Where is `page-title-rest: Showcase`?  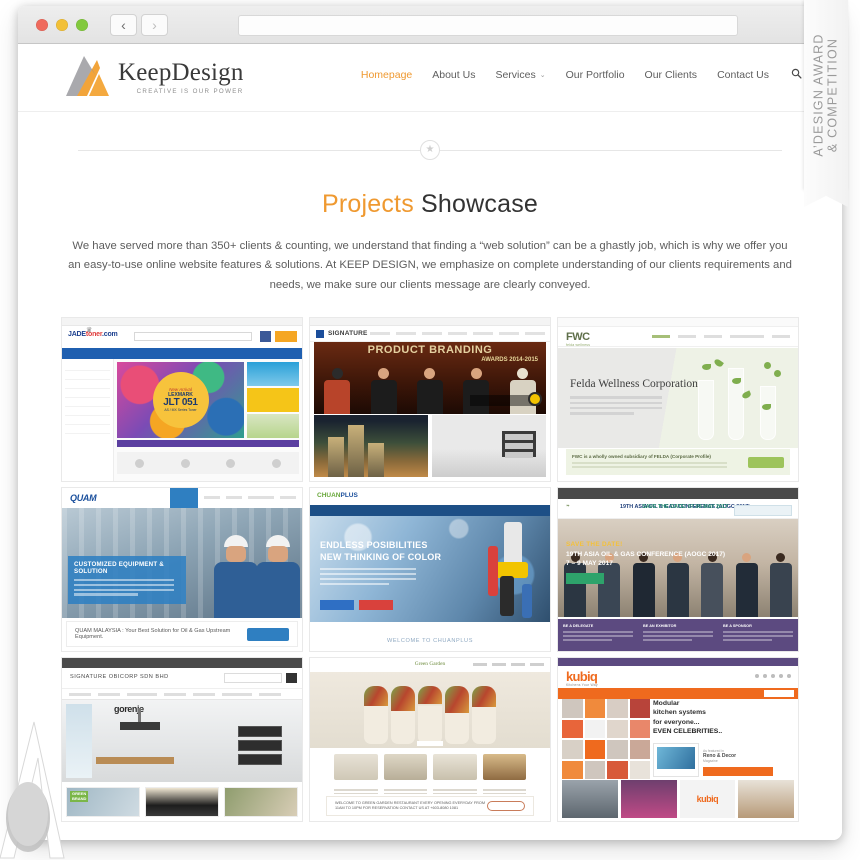
page-title-rest: Showcase is located at coordinates (475, 204).